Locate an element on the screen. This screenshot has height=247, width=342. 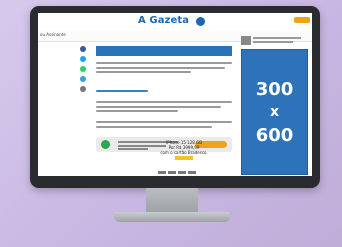
more-icon is located at coordinates (83, 89).